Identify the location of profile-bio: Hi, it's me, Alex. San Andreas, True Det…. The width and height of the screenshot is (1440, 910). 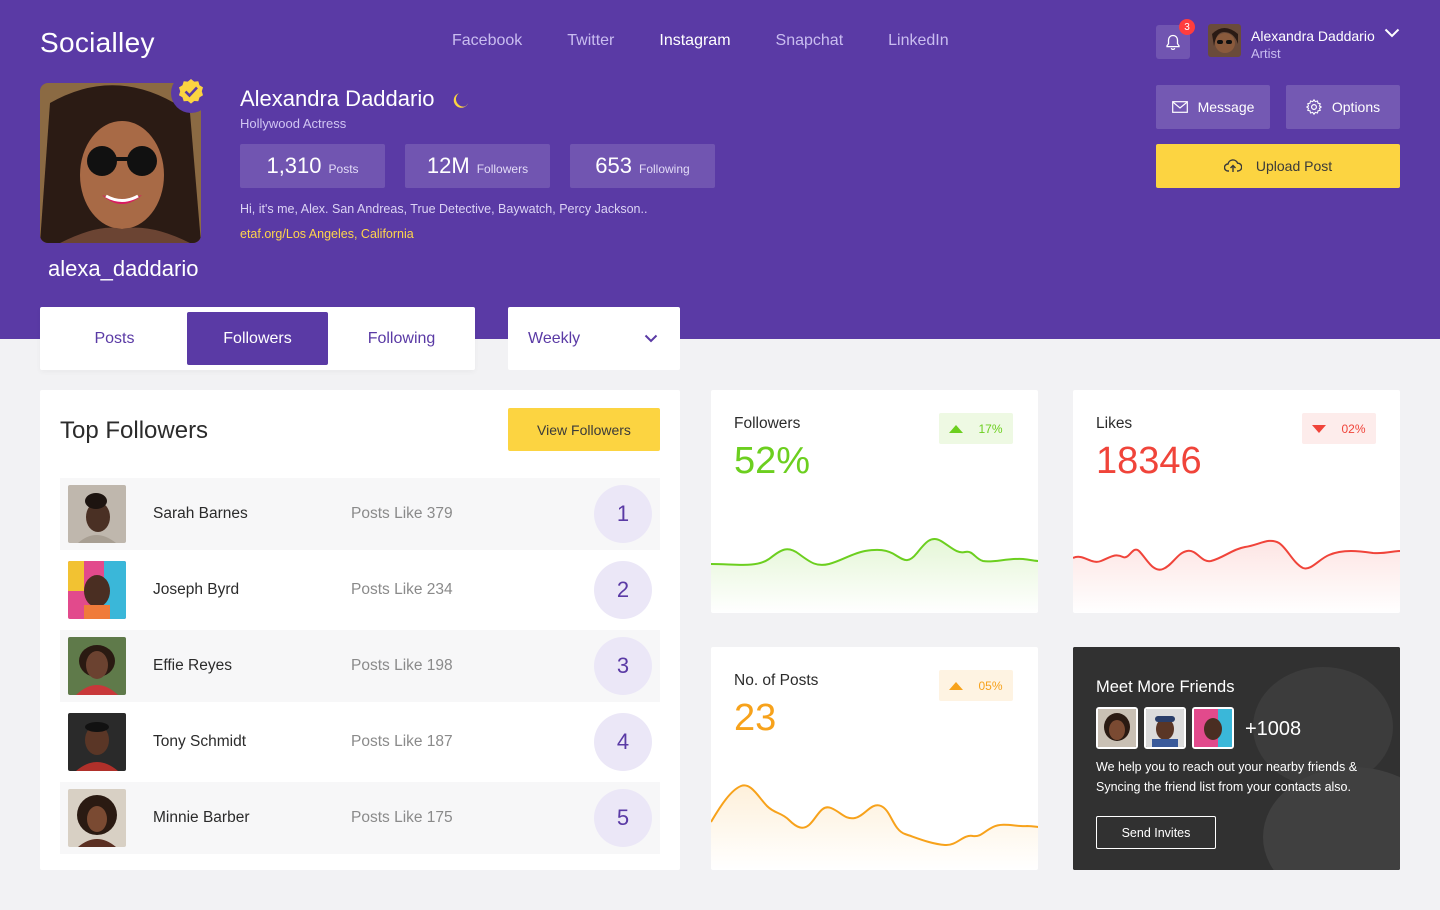
(444, 209).